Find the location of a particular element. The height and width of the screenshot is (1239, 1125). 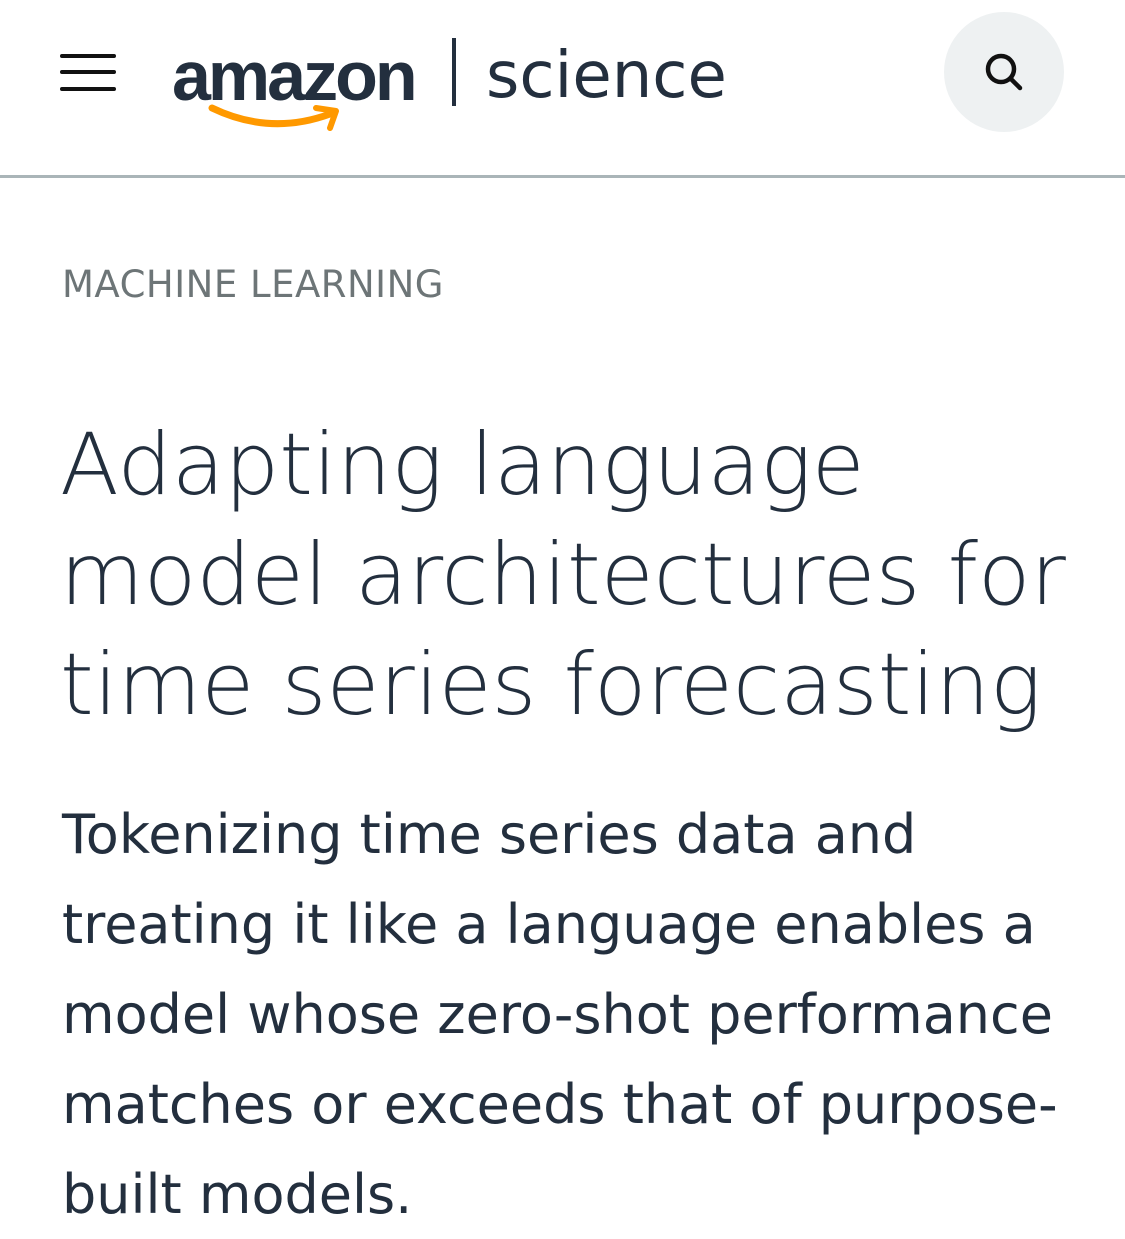

summary-line: Tokenizing time series data and is located at coordinates (489, 834).